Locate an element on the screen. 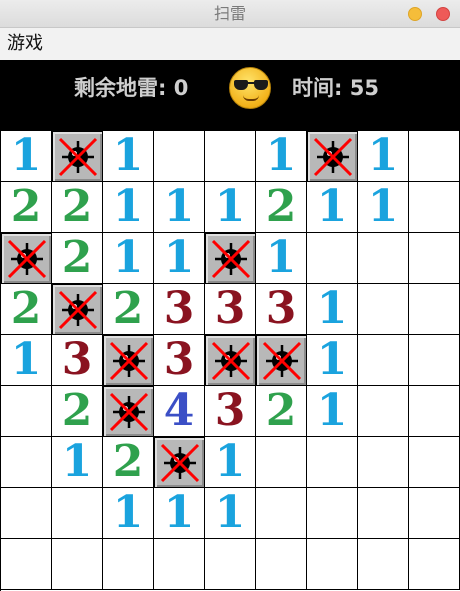 The image size is (460, 591). window-titlebar: 扫雷 is located at coordinates (230, 14).